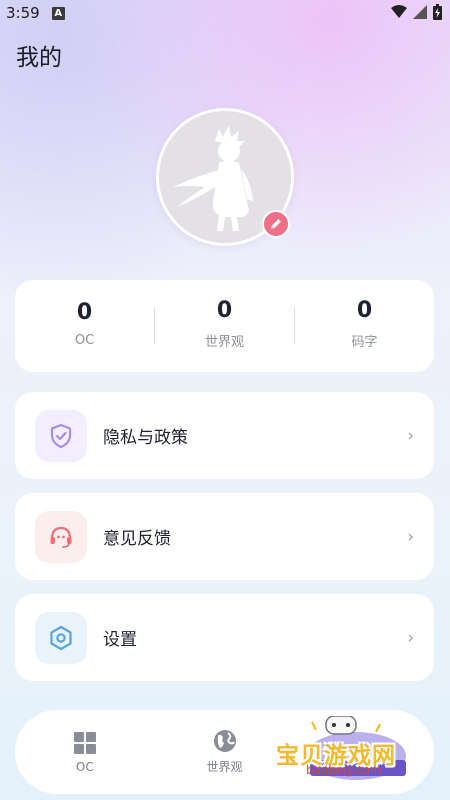 The height and width of the screenshot is (800, 450). What do you see at coordinates (437, 12) in the screenshot?
I see `battery-icon` at bounding box center [437, 12].